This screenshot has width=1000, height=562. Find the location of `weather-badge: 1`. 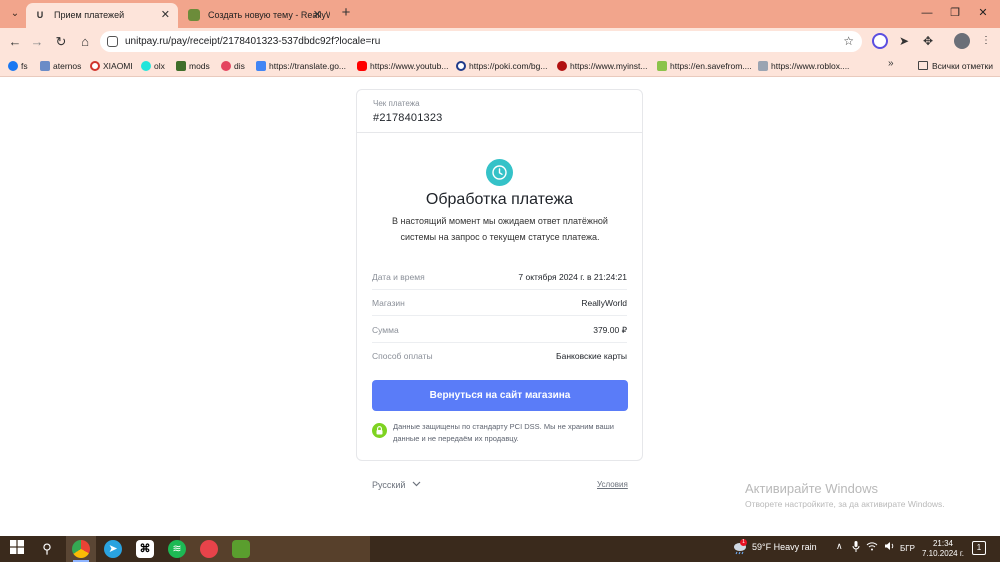

weather-badge: 1 is located at coordinates (743, 542).